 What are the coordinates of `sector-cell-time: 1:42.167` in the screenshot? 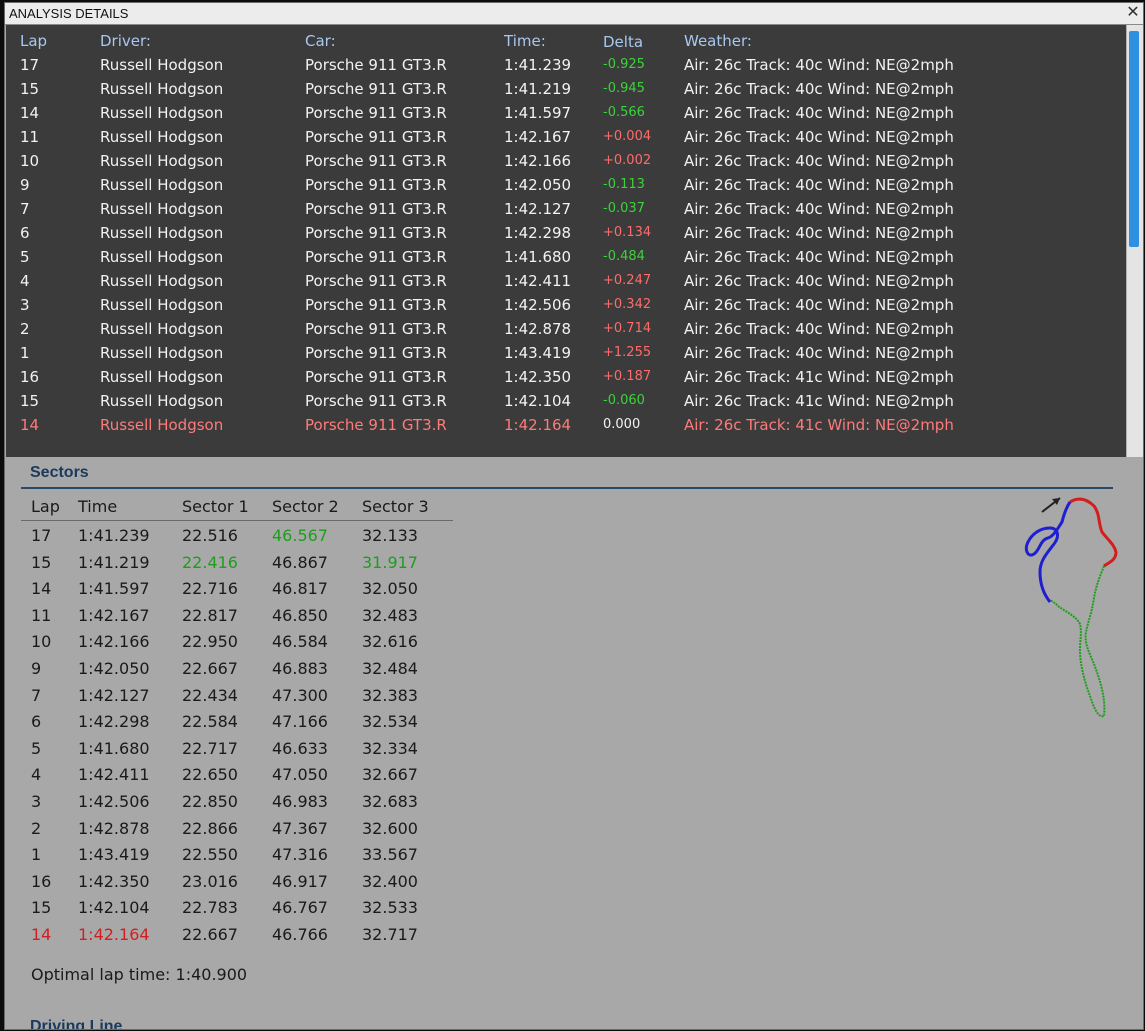 It's located at (114, 615).